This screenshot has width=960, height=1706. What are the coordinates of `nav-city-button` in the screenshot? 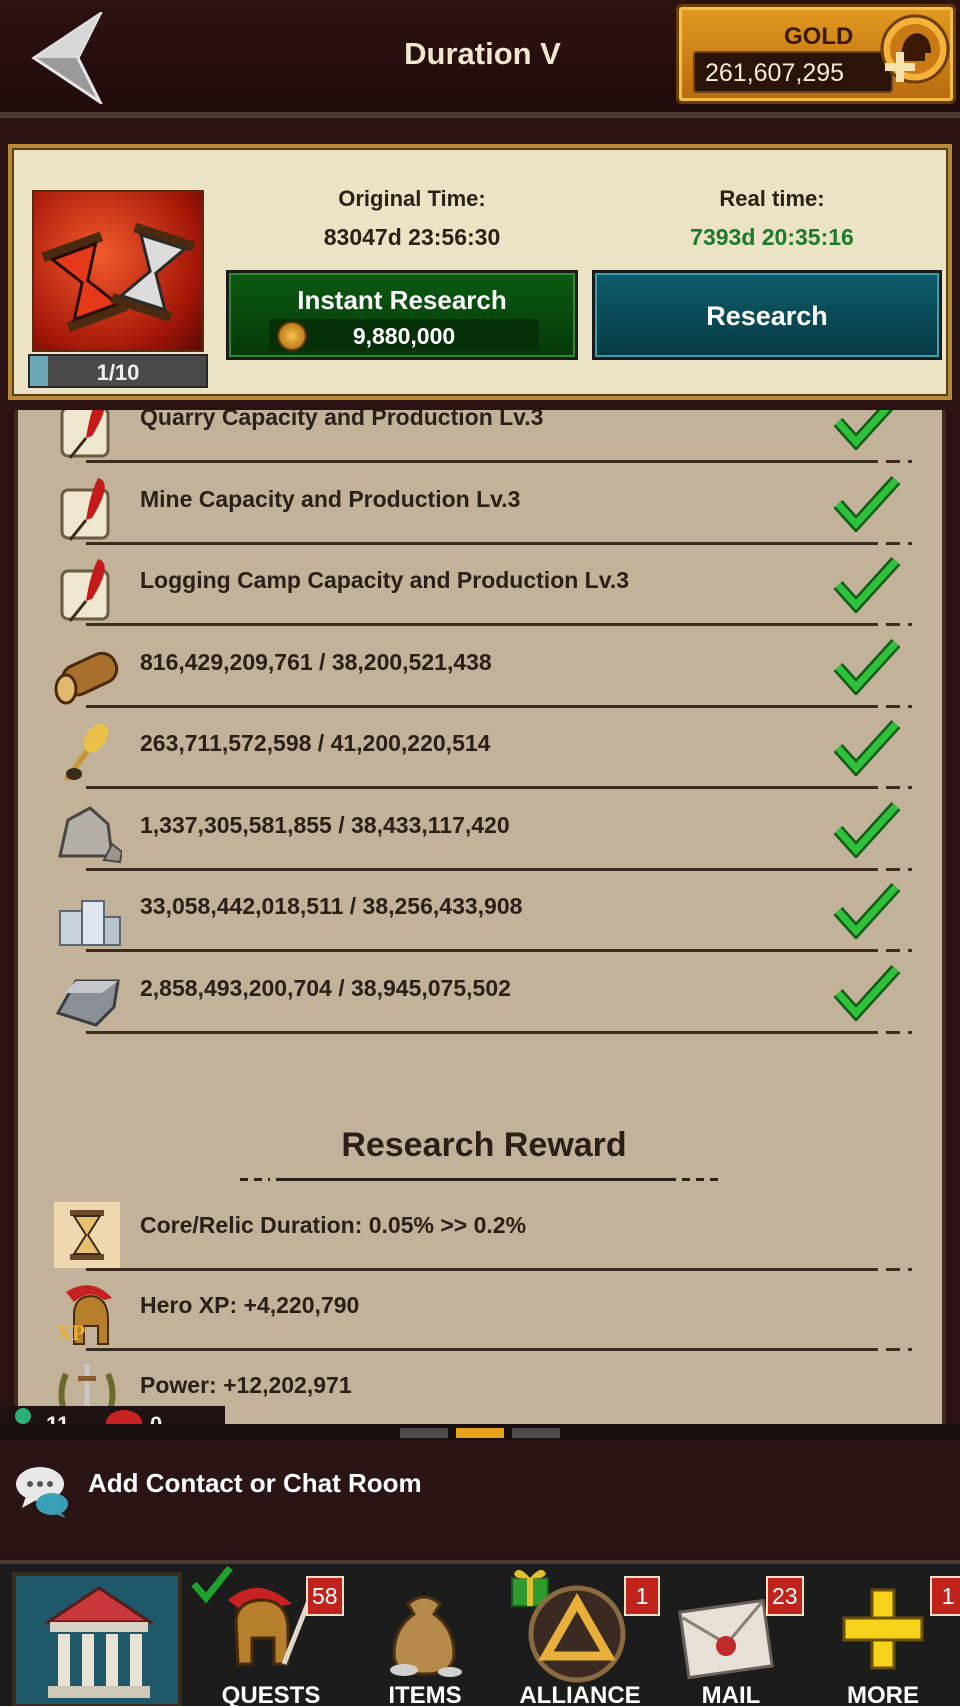 It's located at (96, 1635).